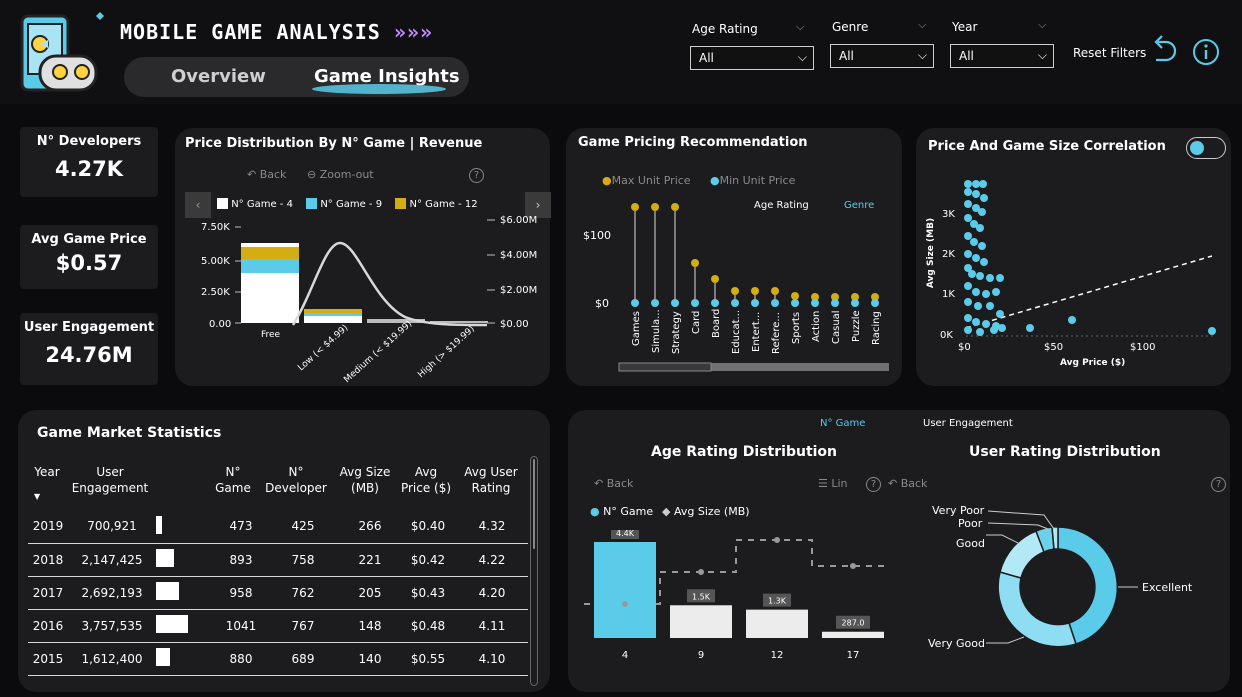 The width and height of the screenshot is (1242, 697). Describe the element at coordinates (1002, 56) in the screenshot. I see `year-dropdown: All ⌵` at that location.